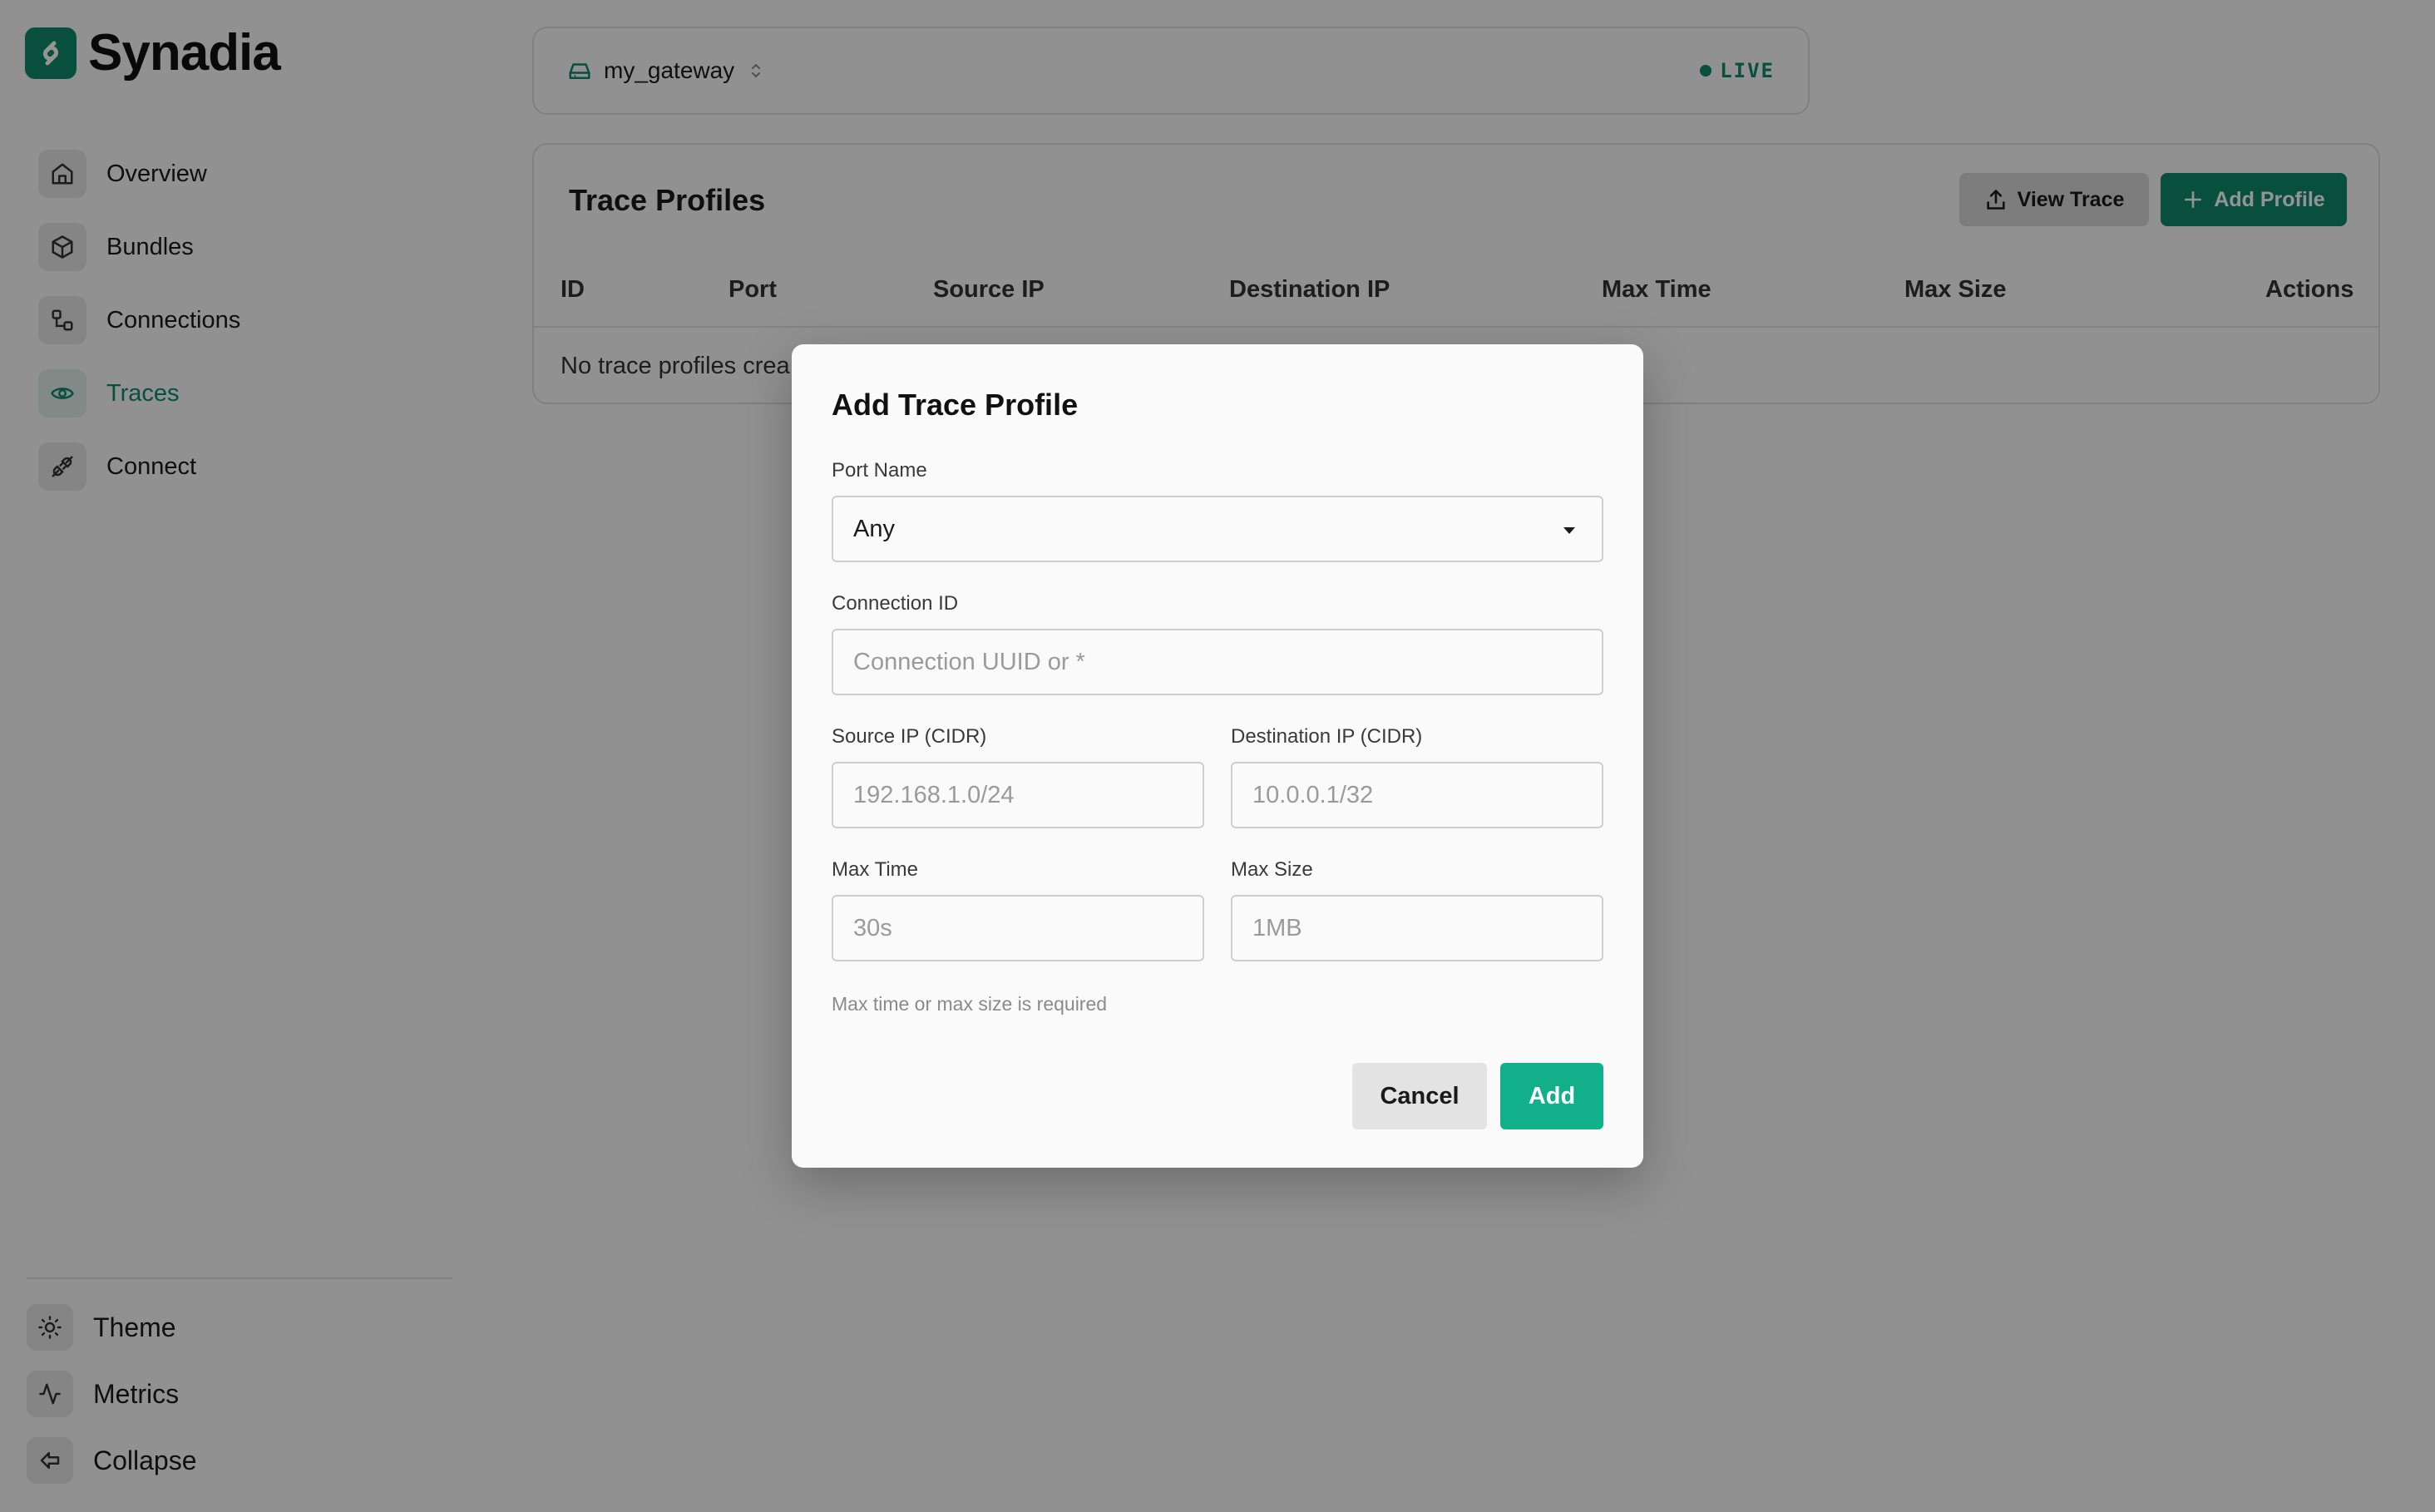 This screenshot has width=2435, height=1512. I want to click on connection-id-input: Connection UUID or *, so click(1217, 662).